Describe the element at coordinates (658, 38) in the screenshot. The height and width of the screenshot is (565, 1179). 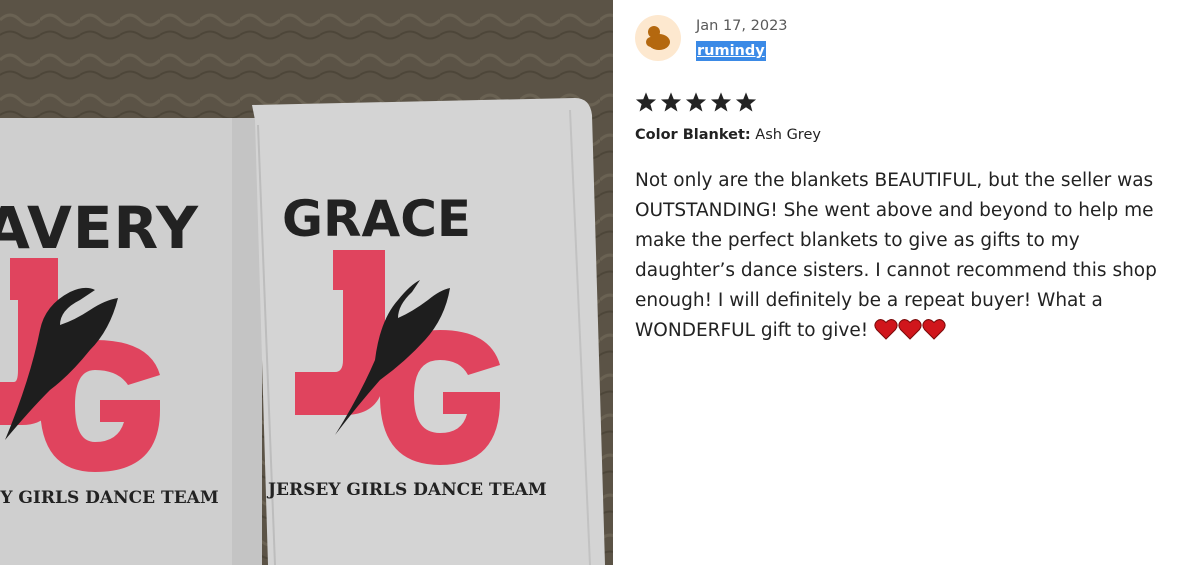
I see `avatar-icon` at that location.